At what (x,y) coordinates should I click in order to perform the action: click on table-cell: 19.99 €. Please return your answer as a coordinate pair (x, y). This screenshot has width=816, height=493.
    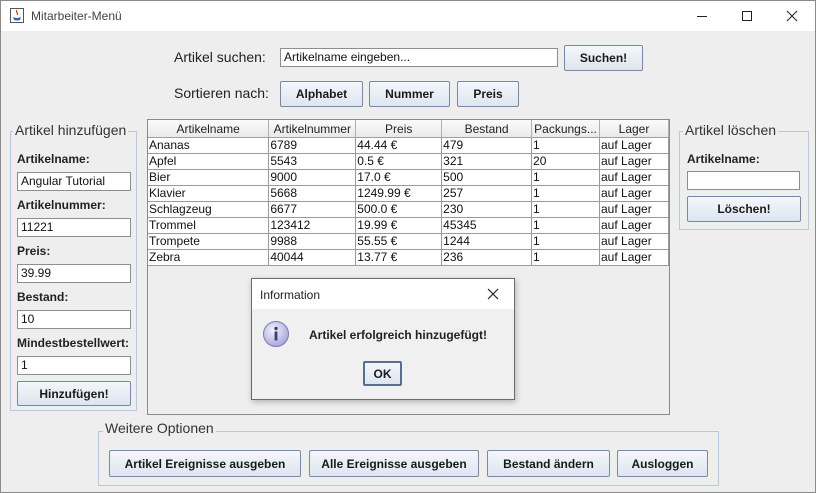
    Looking at the image, I should click on (399, 225).